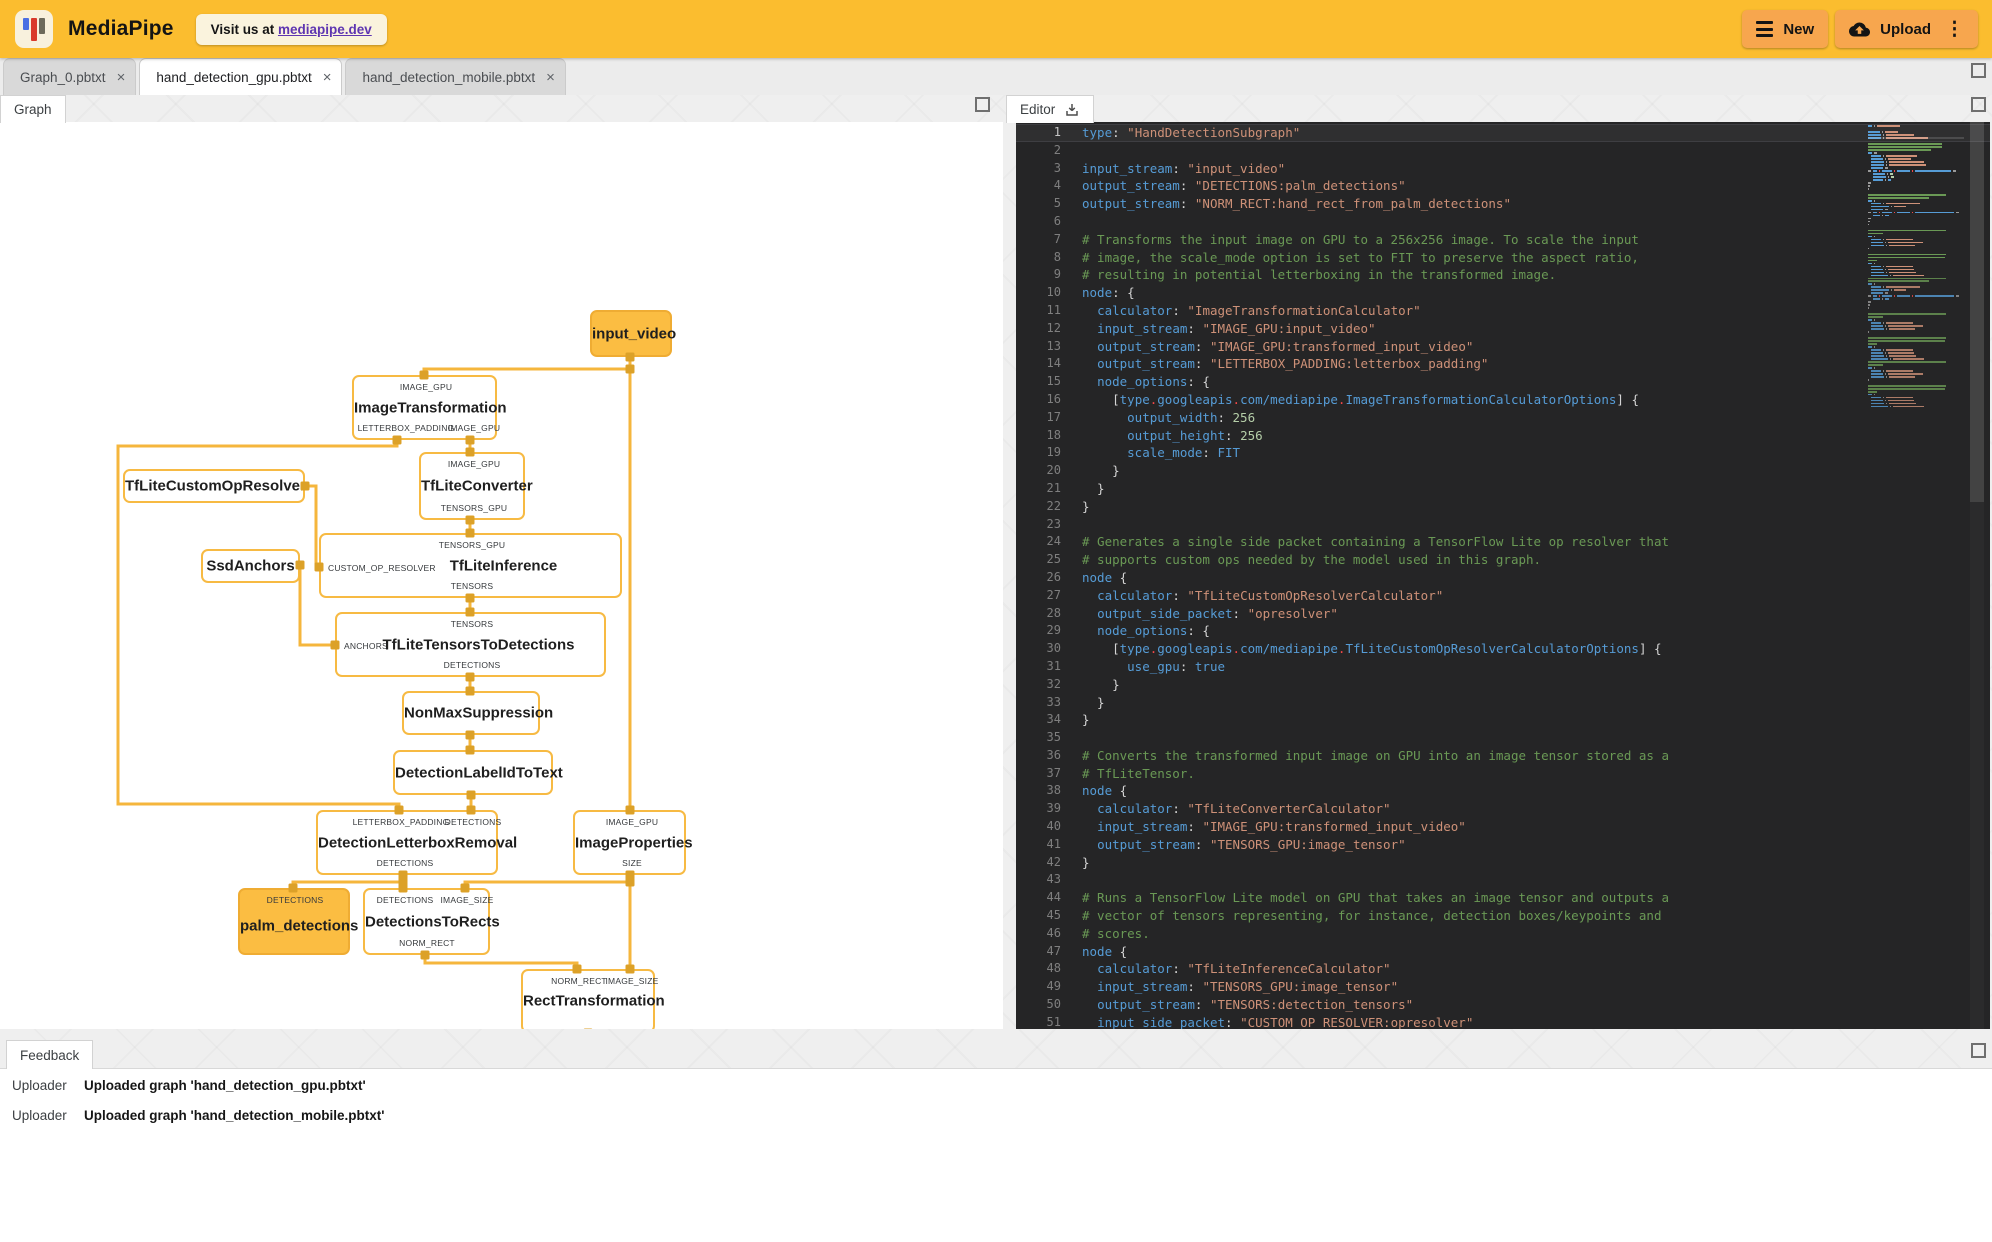 This screenshot has width=1992, height=1242. I want to click on graph-tab-label: Graph, so click(33, 109).